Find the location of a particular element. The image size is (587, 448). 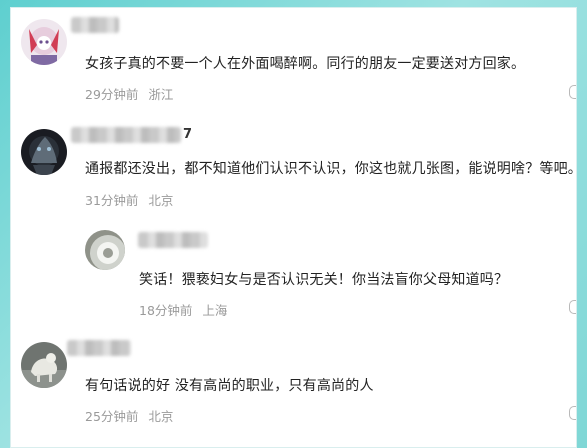

comment-text: 有句话说的好 没有高尚的职业，只有高尚的人 is located at coordinates (229, 386).